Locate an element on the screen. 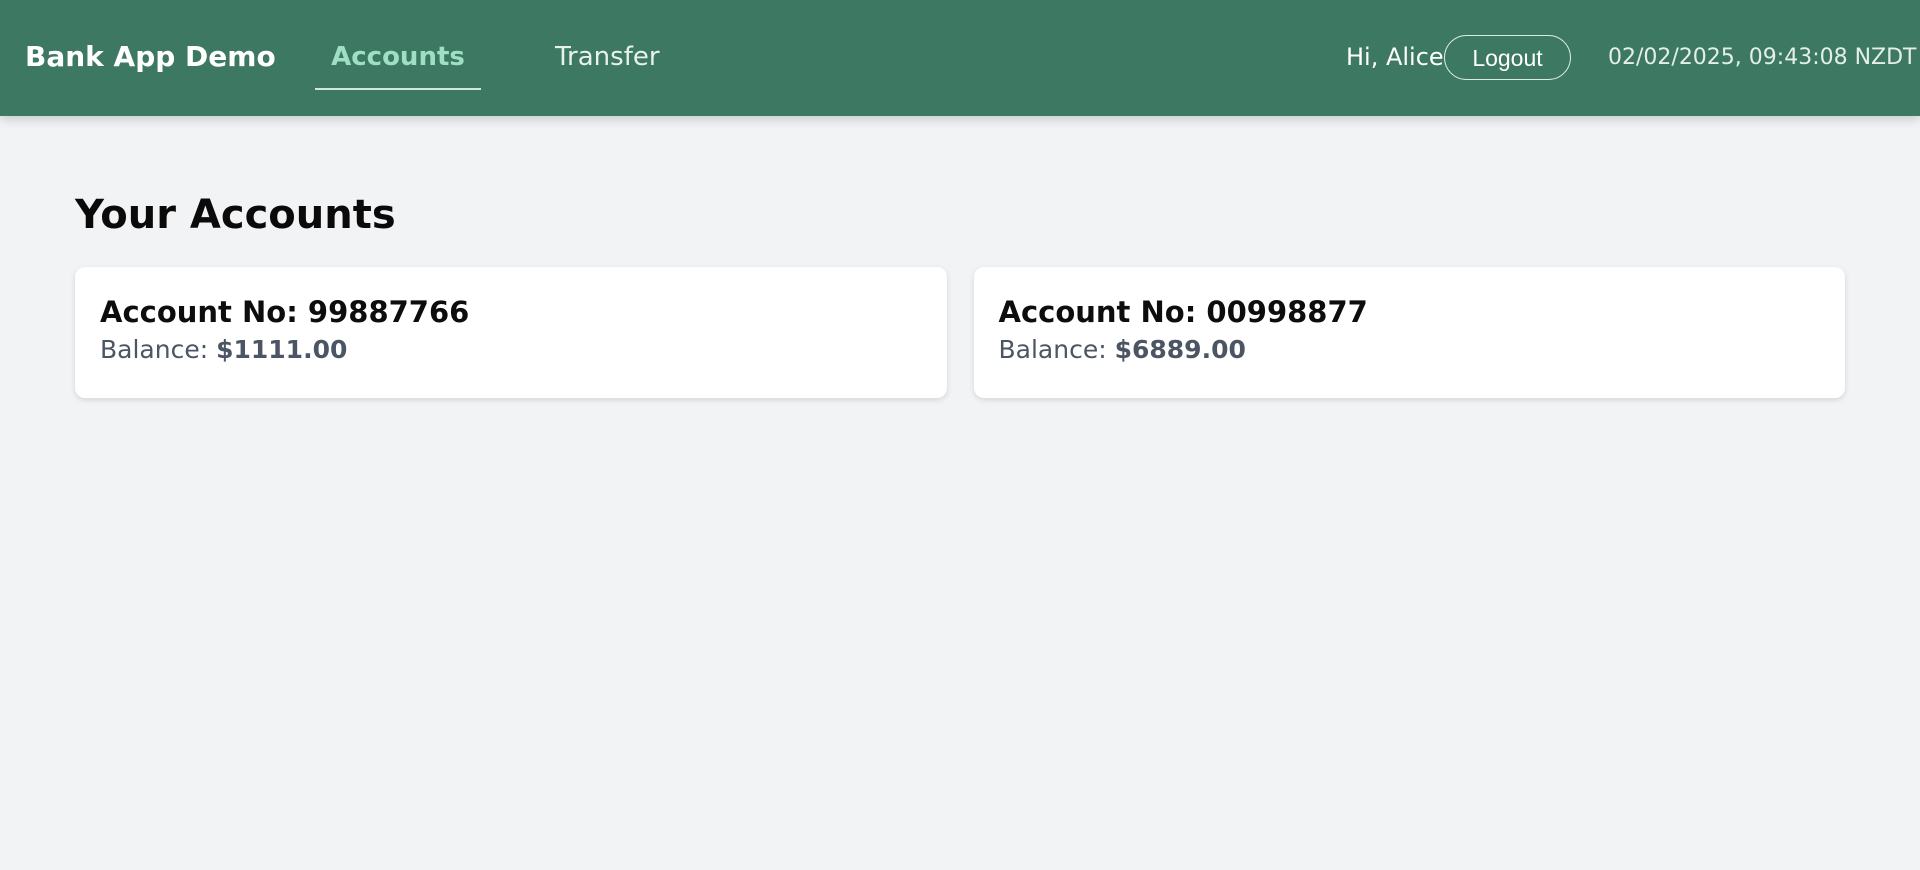 The image size is (1920, 870). active-tab-underline is located at coordinates (398, 89).